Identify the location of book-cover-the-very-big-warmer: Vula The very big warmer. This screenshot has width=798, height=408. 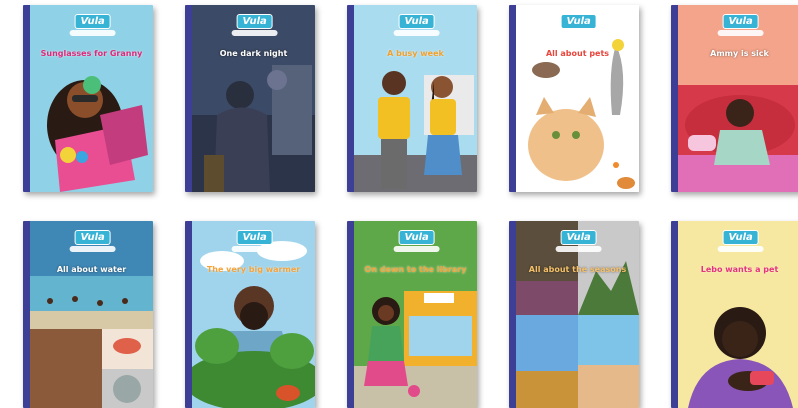
(250, 314).